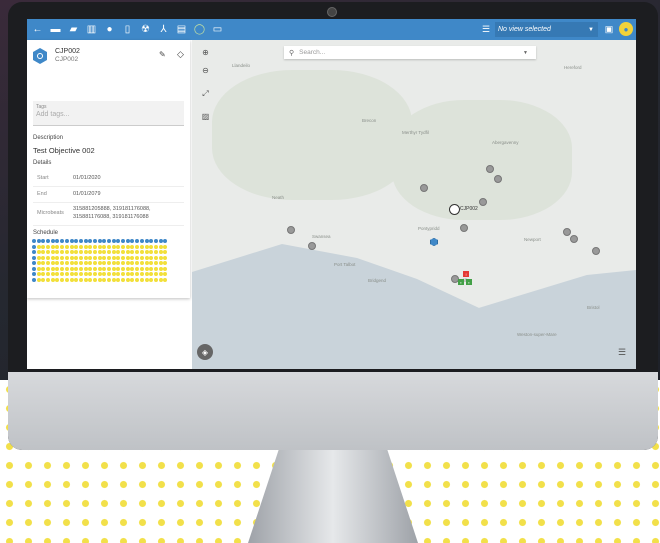 The width and height of the screenshot is (660, 543). I want to click on schedule-grid, so click(107, 265).